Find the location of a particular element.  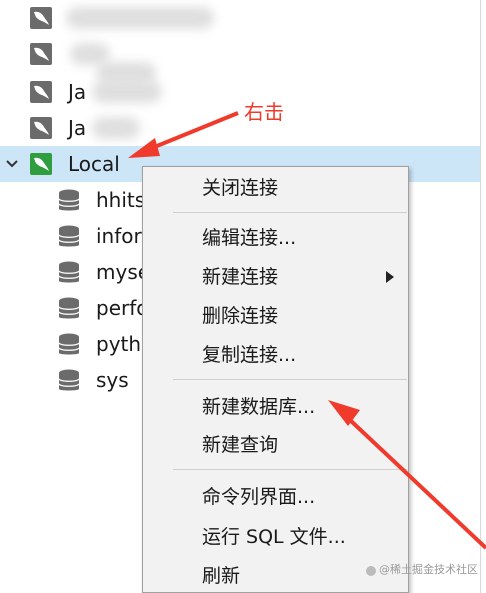

database-label: infor is located at coordinates (119, 236).